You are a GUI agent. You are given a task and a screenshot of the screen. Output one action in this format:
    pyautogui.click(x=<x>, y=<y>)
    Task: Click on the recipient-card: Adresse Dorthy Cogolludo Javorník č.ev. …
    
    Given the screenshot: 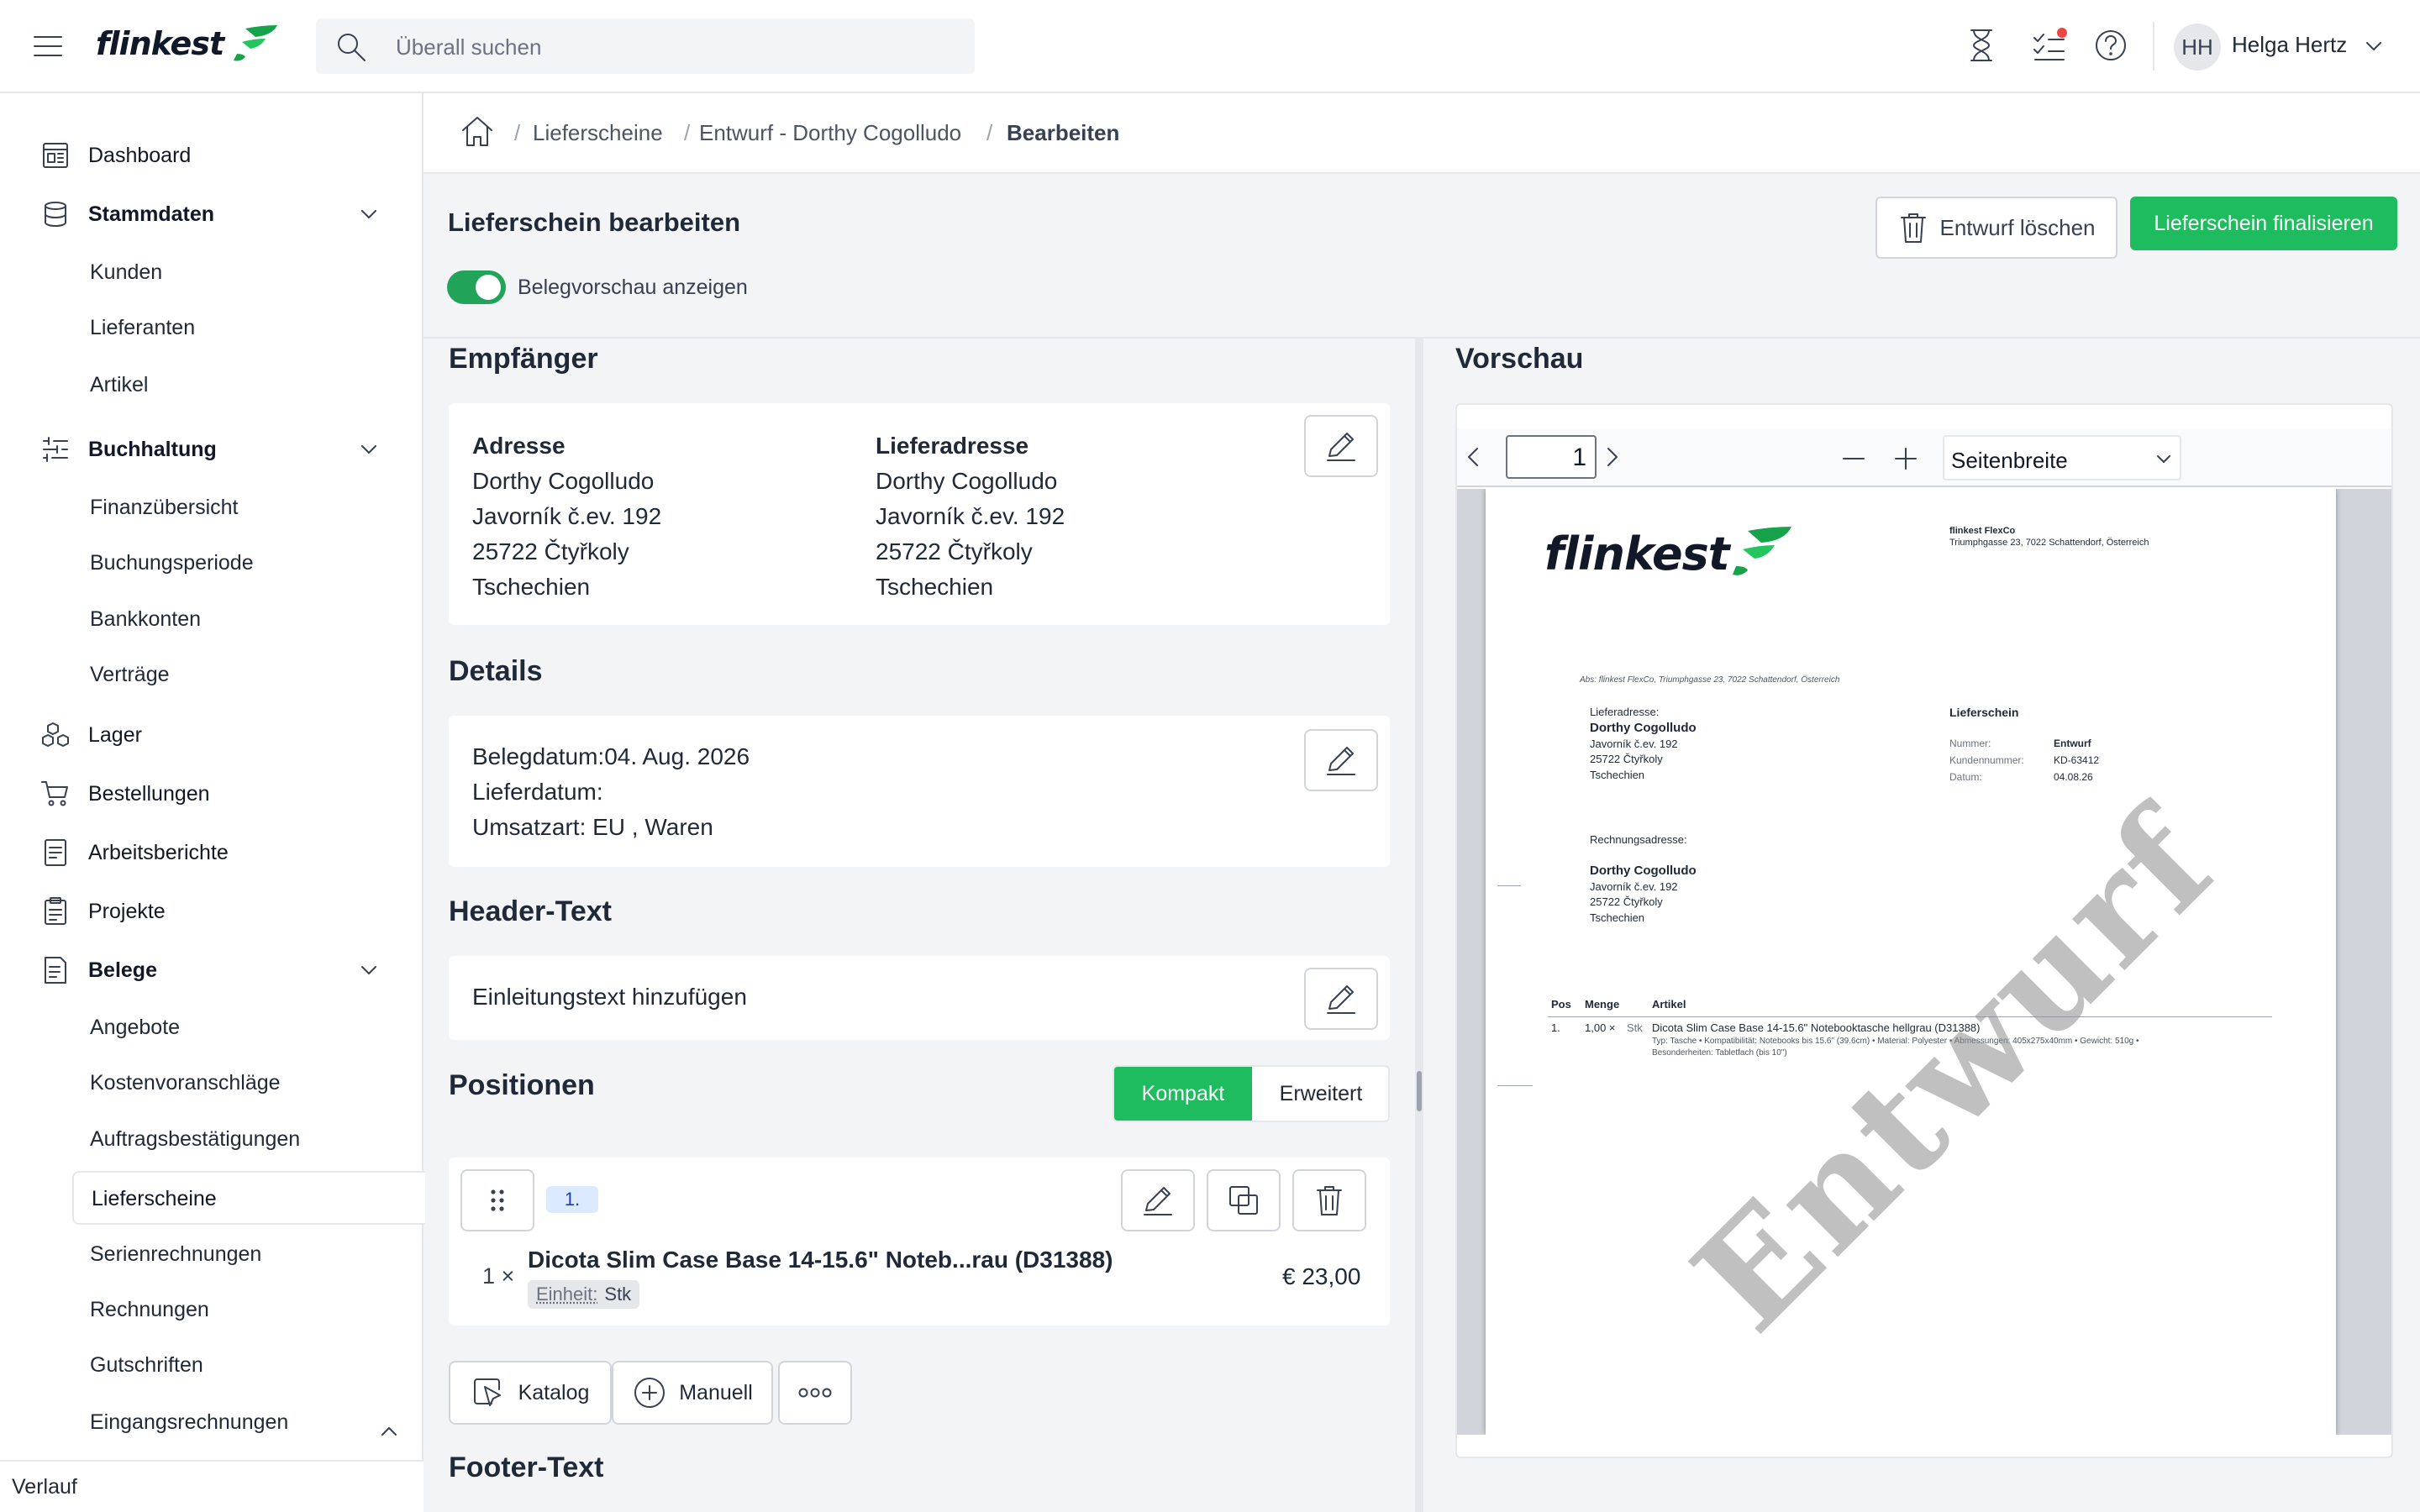 What is the action you would take?
    pyautogui.click(x=920, y=514)
    